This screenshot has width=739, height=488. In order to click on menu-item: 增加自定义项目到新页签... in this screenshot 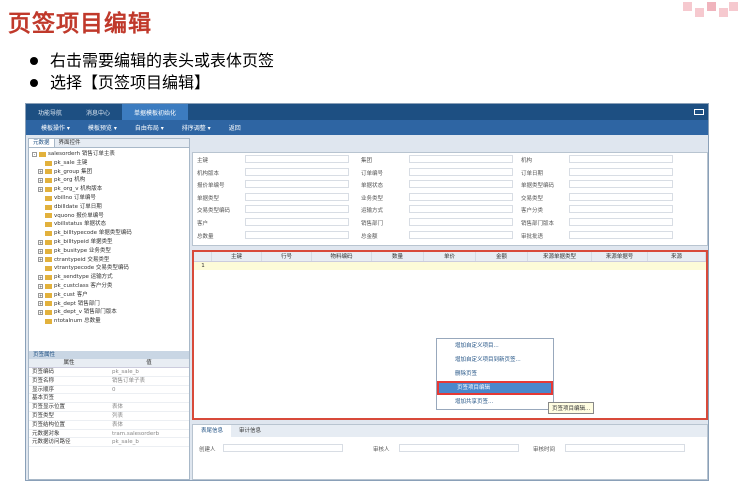, I will do `click(495, 360)`.